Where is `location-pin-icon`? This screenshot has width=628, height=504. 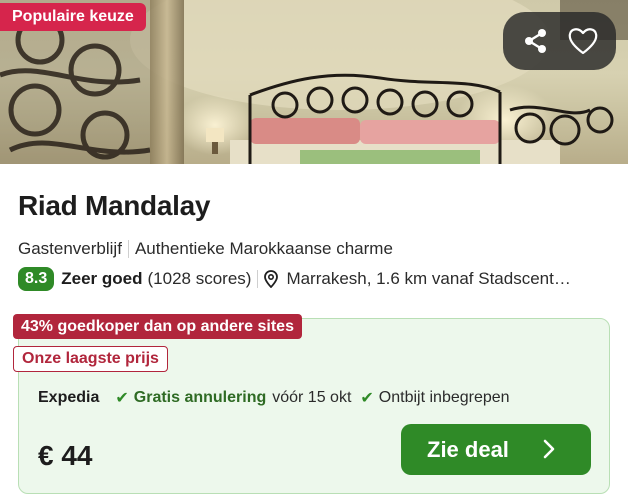 location-pin-icon is located at coordinates (271, 279).